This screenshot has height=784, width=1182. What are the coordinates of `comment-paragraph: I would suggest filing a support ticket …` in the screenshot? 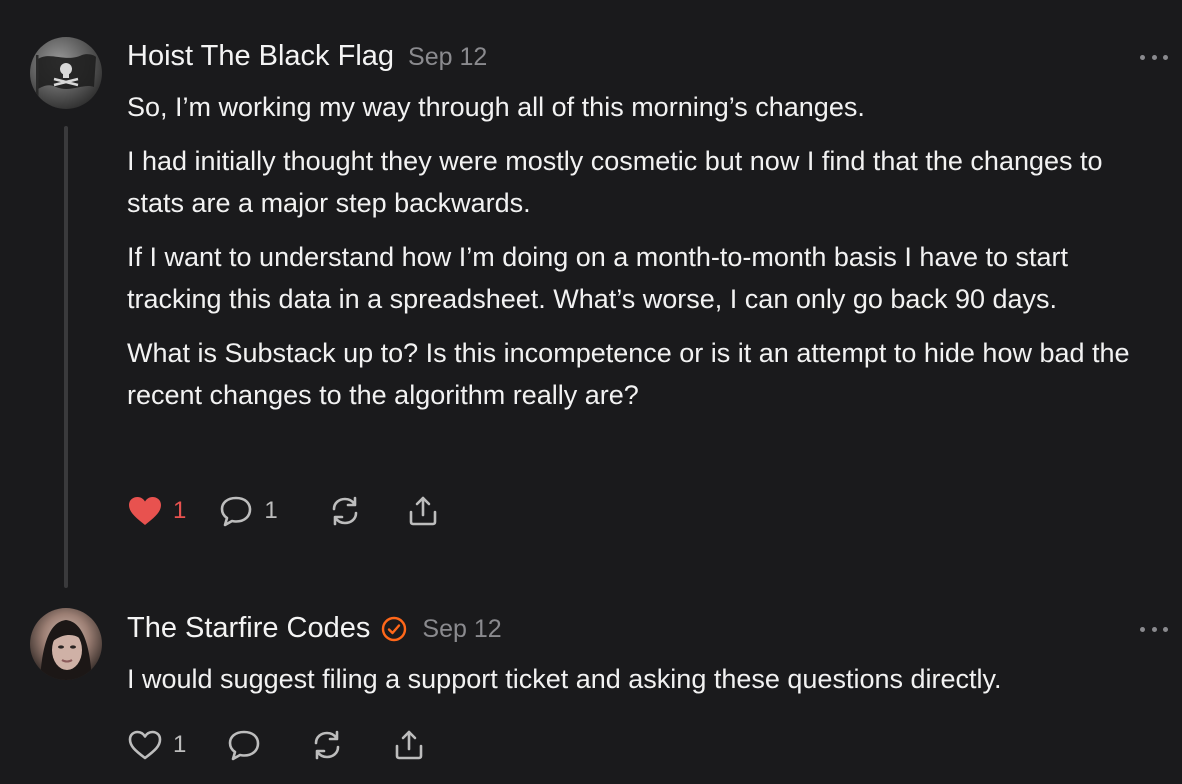 It's located at (564, 679).